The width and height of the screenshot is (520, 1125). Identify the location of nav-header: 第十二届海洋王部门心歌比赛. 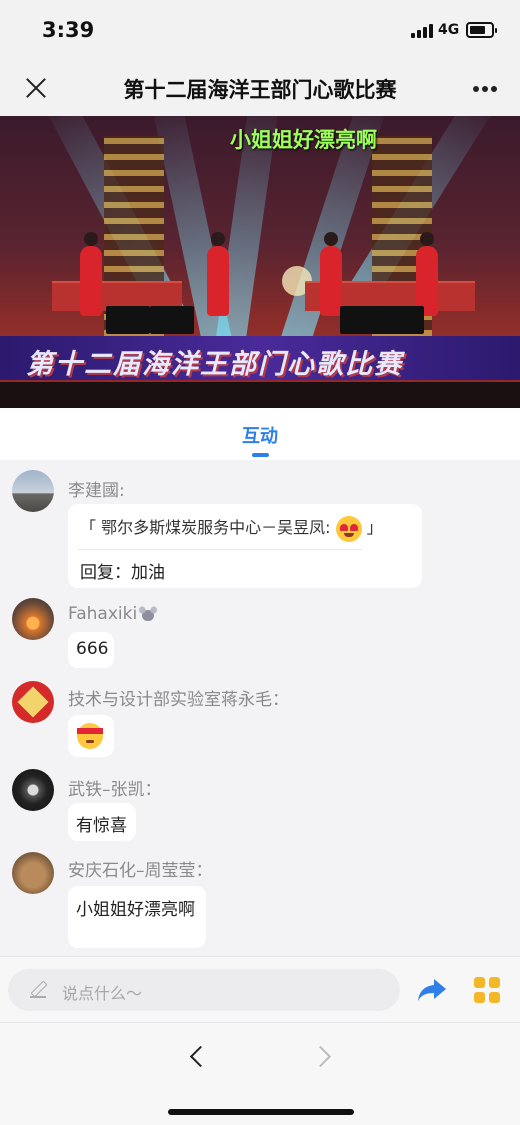
(260, 88).